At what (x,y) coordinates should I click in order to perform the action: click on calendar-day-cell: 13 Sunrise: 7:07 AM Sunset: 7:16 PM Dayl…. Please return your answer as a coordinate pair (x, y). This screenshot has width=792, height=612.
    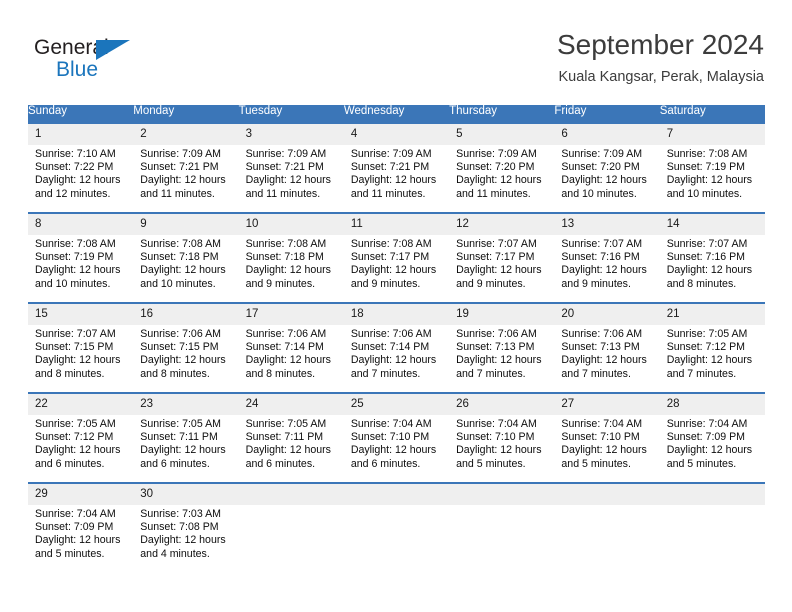
    Looking at the image, I should click on (607, 257).